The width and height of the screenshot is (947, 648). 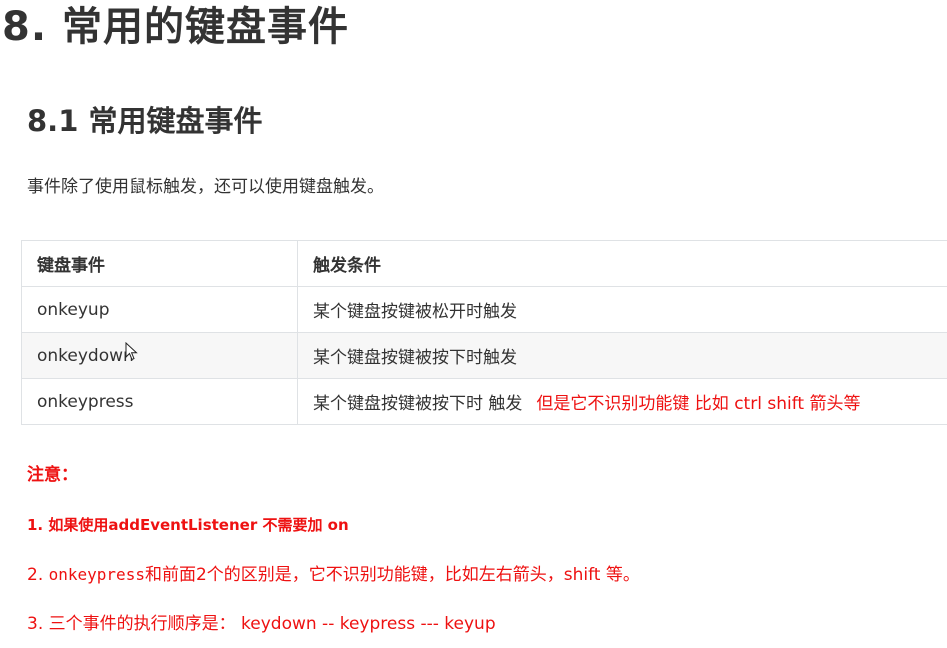 What do you see at coordinates (415, 358) in the screenshot?
I see `condition-text: 某个键盘按键被按下时触发` at bounding box center [415, 358].